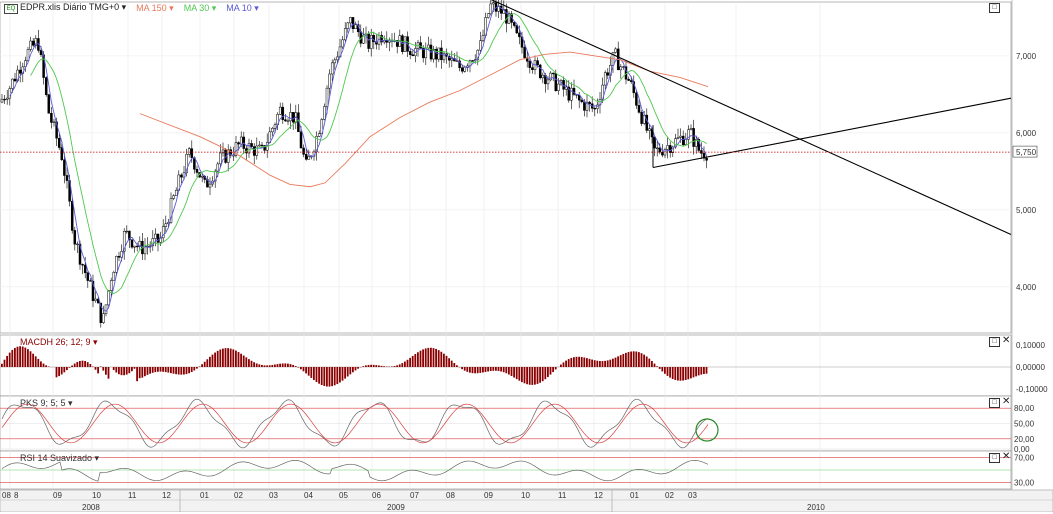  What do you see at coordinates (1026, 133) in the screenshot?
I see `price-tick-label: 6,000` at bounding box center [1026, 133].